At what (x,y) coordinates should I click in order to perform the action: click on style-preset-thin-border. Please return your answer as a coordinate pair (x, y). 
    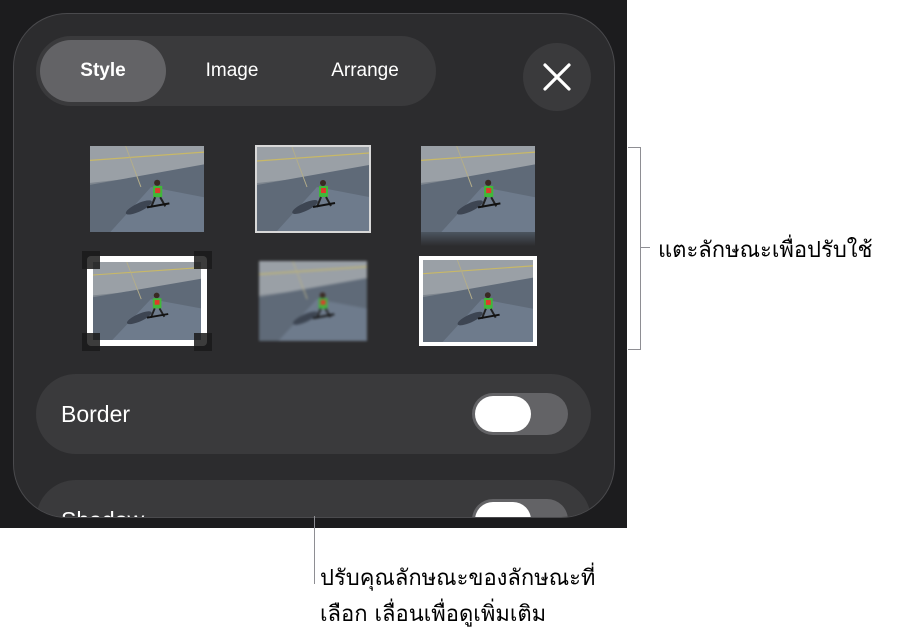
    Looking at the image, I should click on (313, 189).